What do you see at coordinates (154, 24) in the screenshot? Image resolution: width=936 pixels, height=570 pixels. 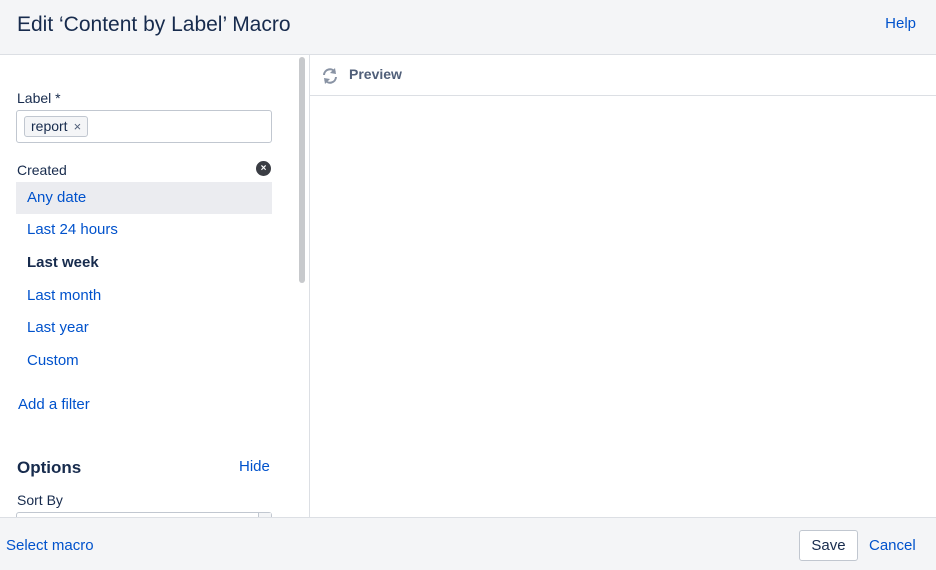 I see `dialog-title: Edit ‘Content by Label’ Macro` at bounding box center [154, 24].